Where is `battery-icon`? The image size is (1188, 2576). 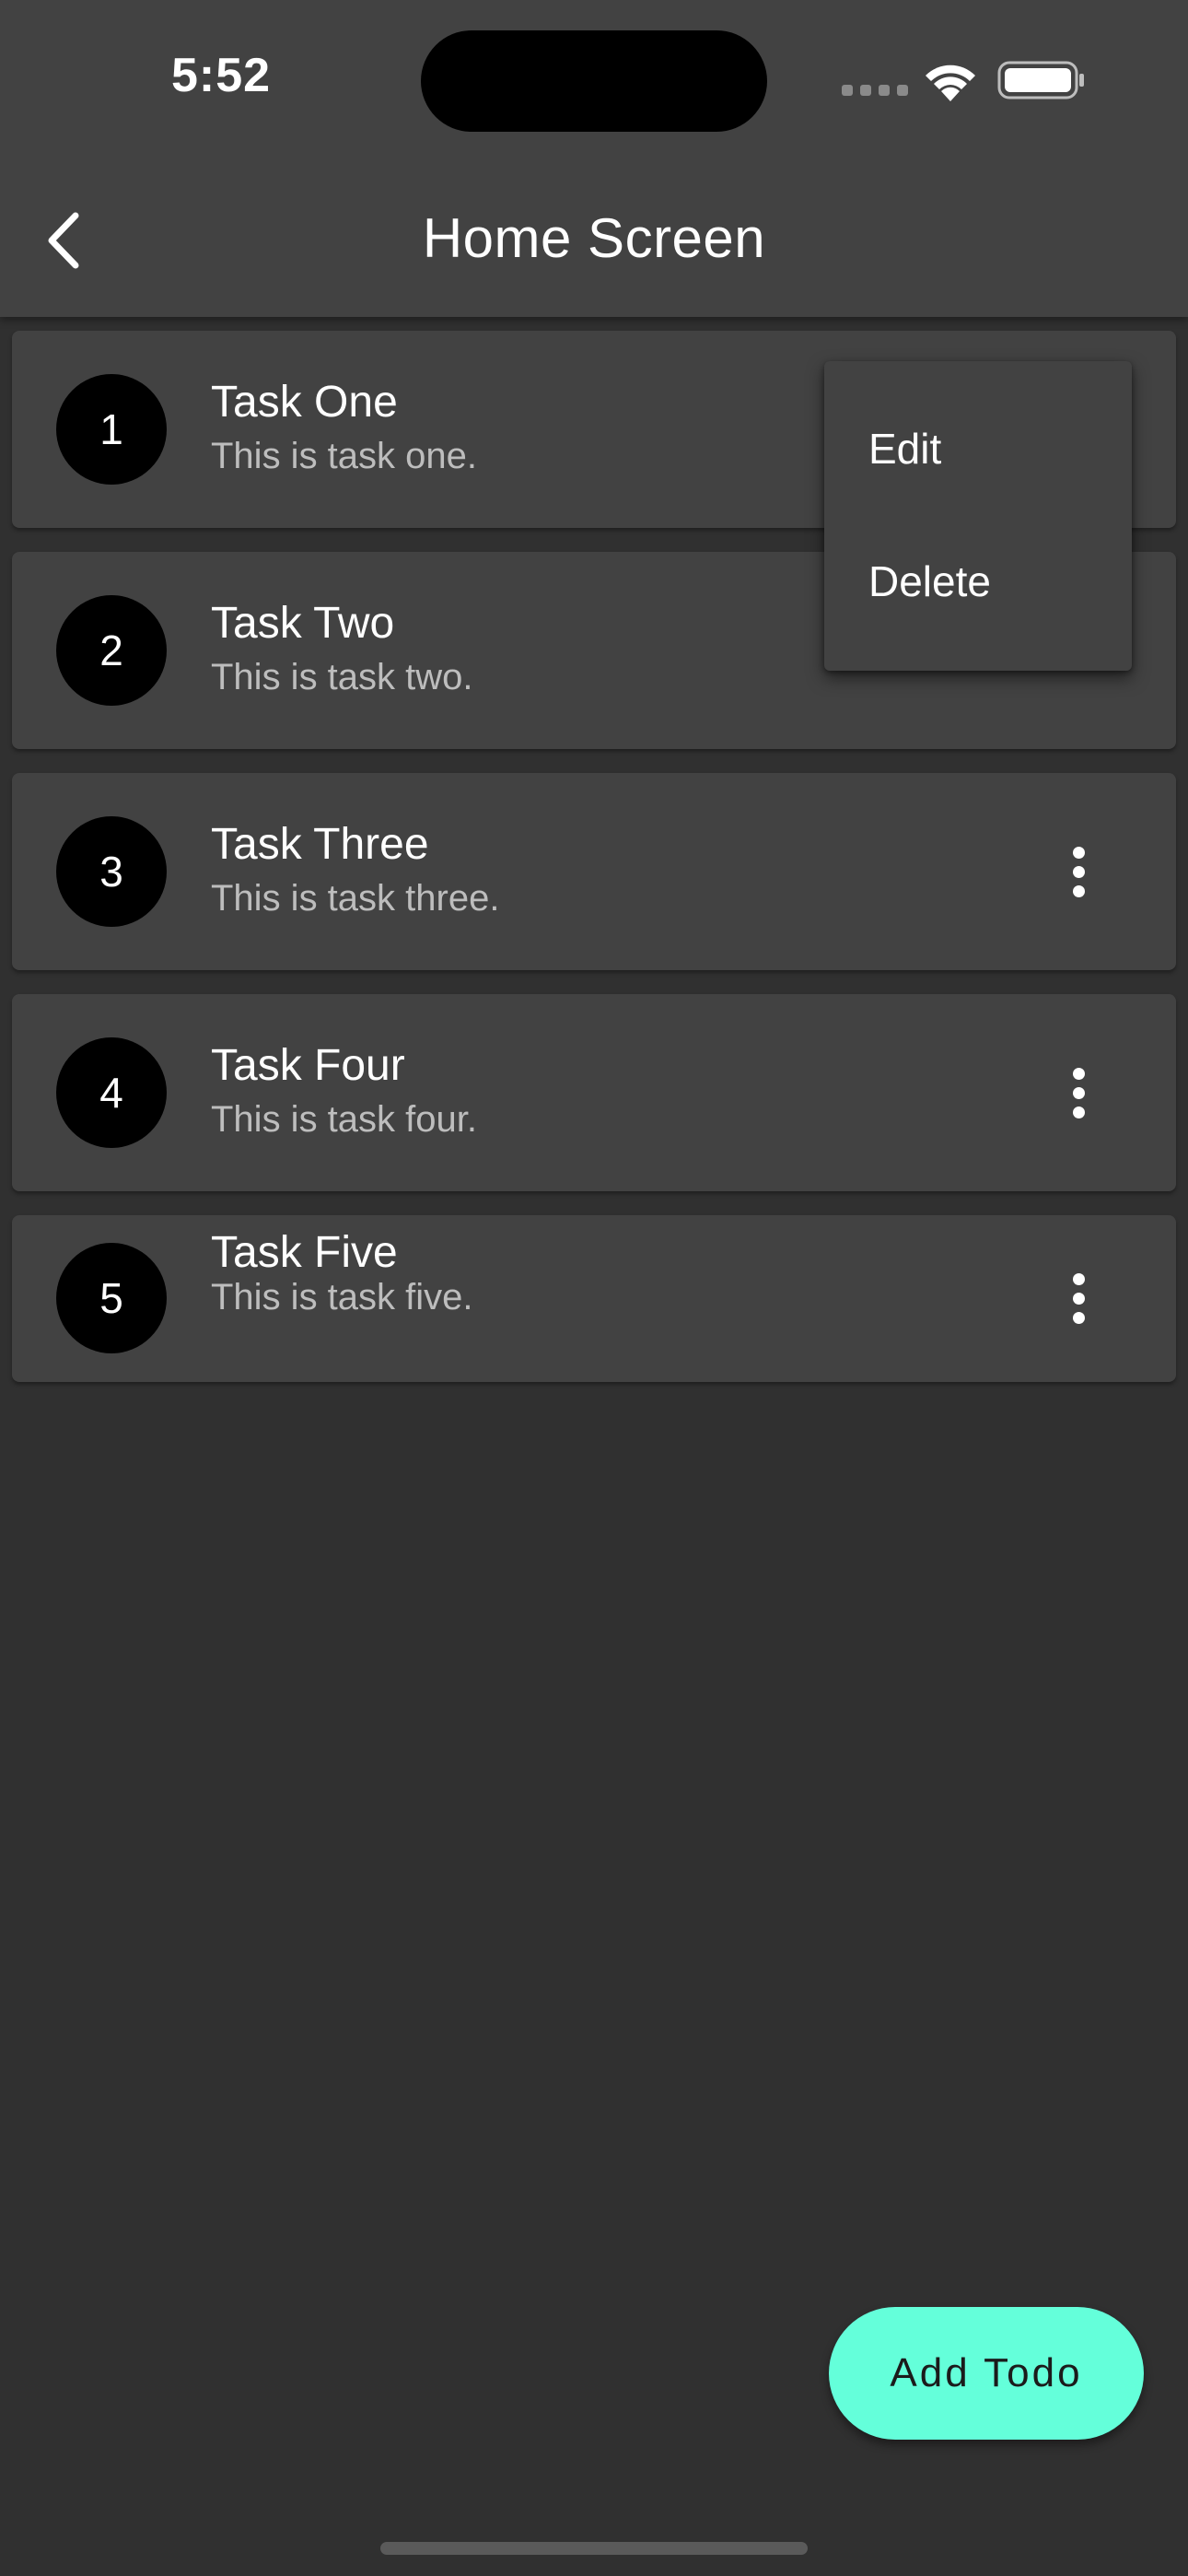
battery-icon is located at coordinates (1040, 80).